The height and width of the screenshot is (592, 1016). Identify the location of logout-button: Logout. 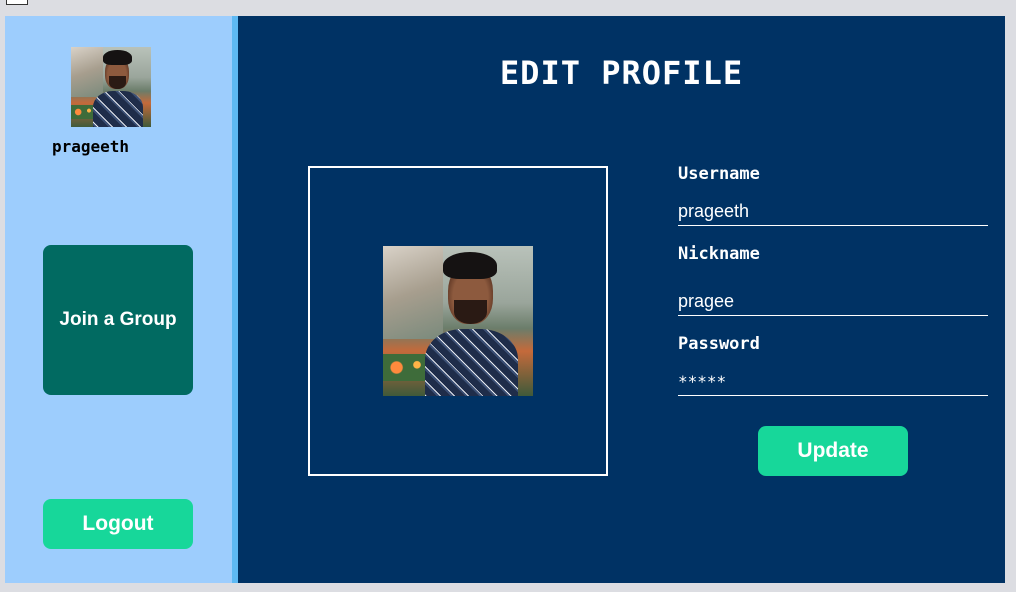
(118, 524).